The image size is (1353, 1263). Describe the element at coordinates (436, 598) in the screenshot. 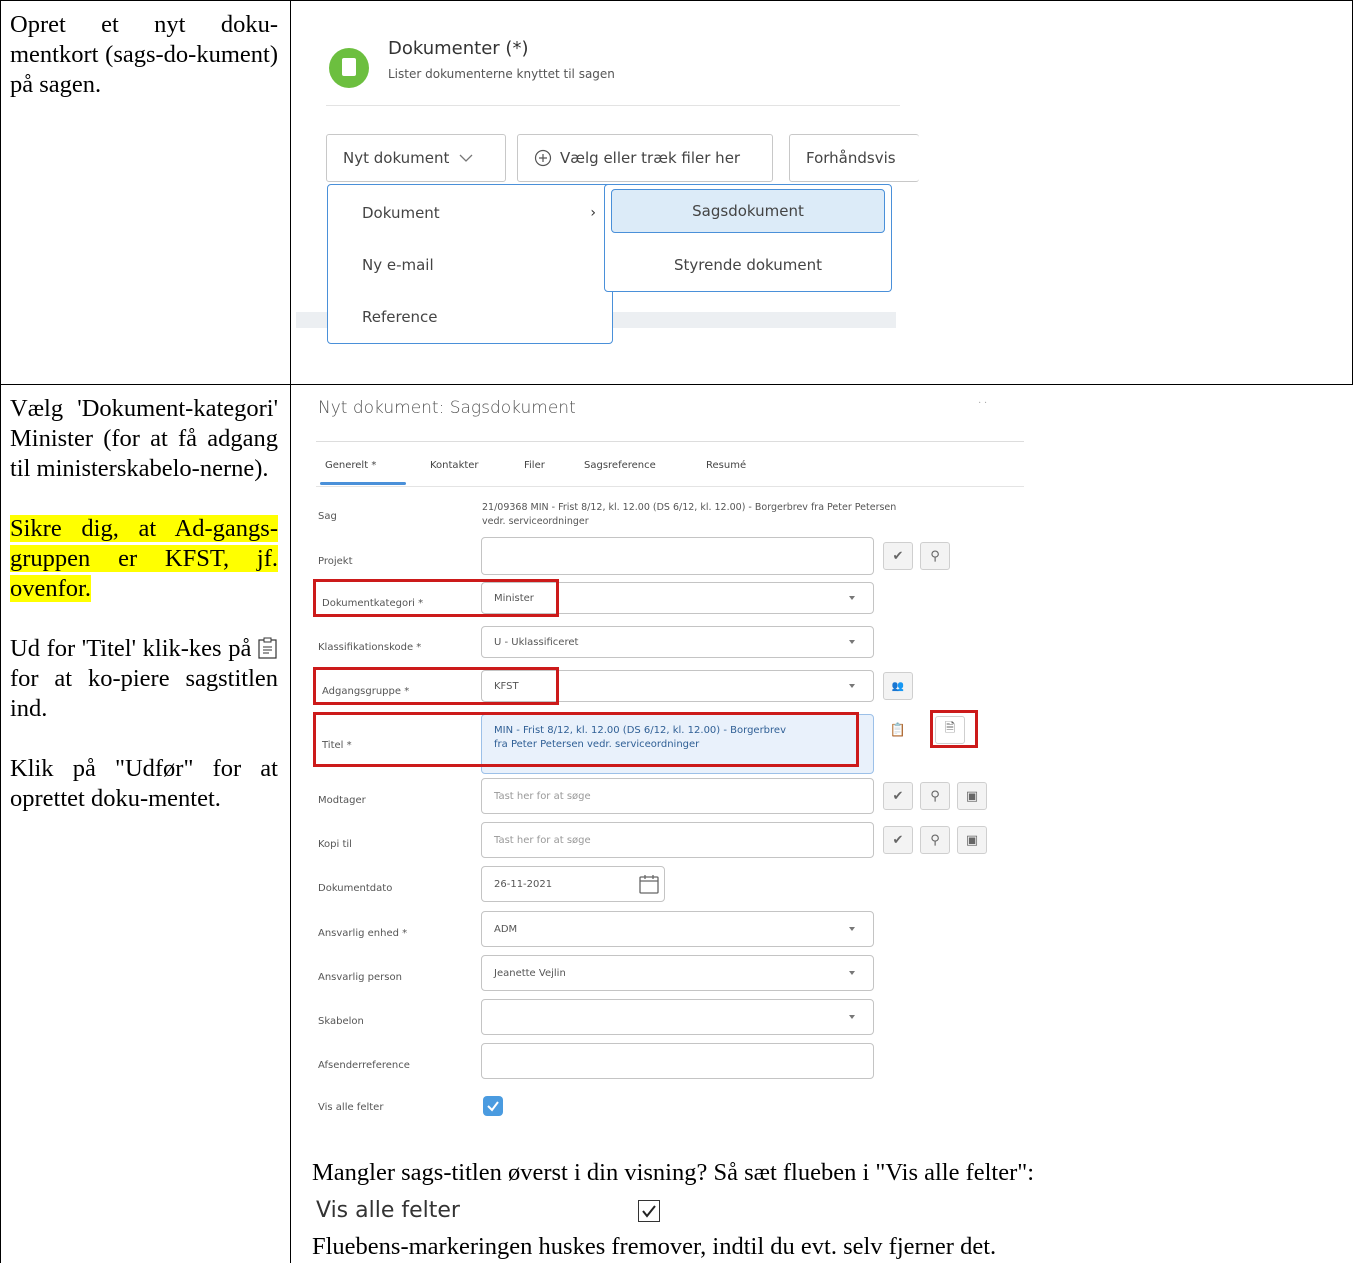

I see `dokumentkategori-highlight` at that location.